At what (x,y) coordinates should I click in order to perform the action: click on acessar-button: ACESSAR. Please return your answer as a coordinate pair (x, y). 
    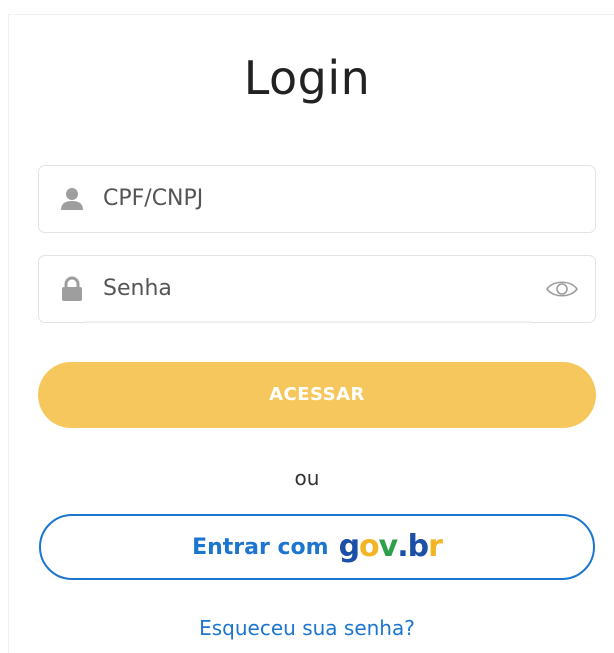
    Looking at the image, I should click on (317, 395).